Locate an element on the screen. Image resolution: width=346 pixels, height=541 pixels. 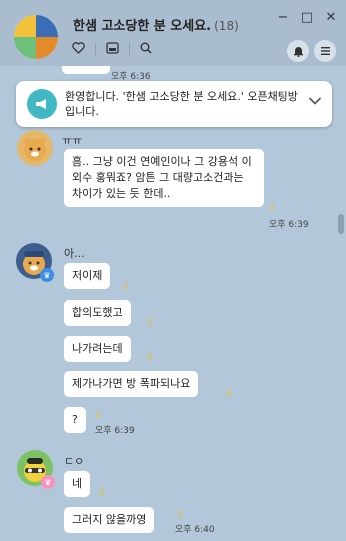
notice-banner: 환영합니다. '한샘 고소당한 분 오세요.' 오픈채팅방입니다. is located at coordinates (174, 104).